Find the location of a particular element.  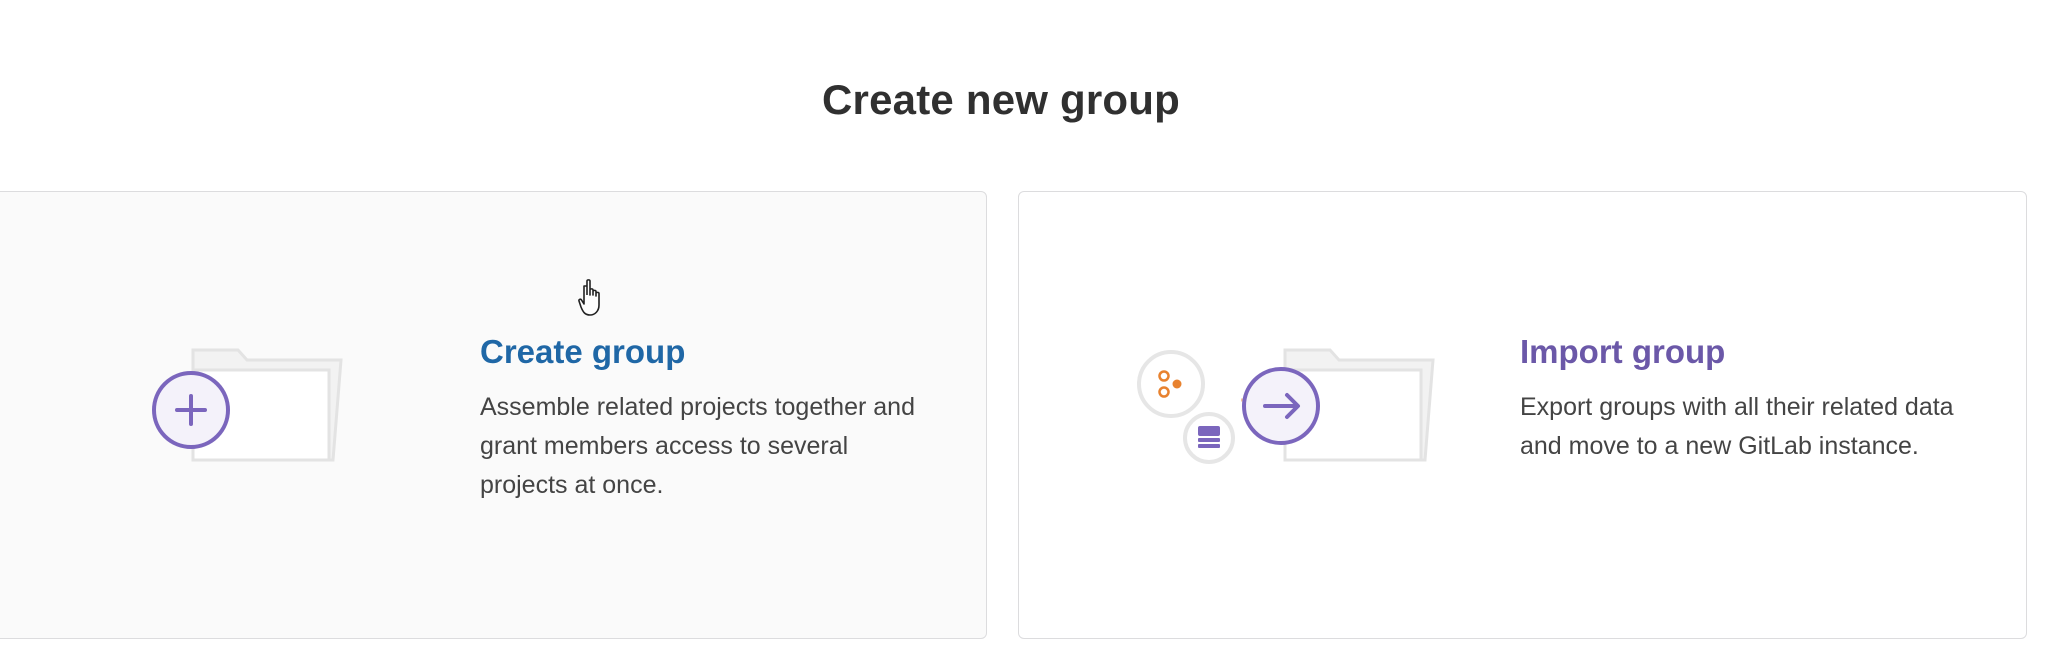

import-group-heading: Import group is located at coordinates (1740, 352).